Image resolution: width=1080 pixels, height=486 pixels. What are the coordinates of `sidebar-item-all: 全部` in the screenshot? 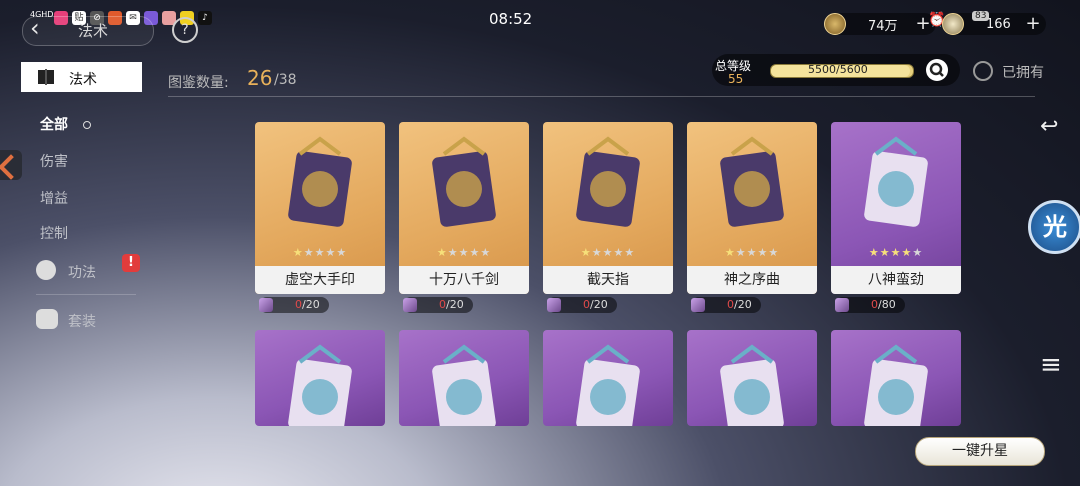 It's located at (54, 124).